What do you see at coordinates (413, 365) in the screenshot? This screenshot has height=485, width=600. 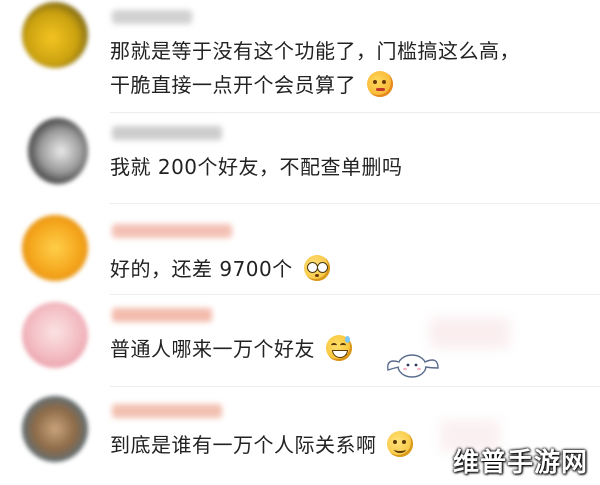 I see `cinnamoroll-sticker-icon` at bounding box center [413, 365].